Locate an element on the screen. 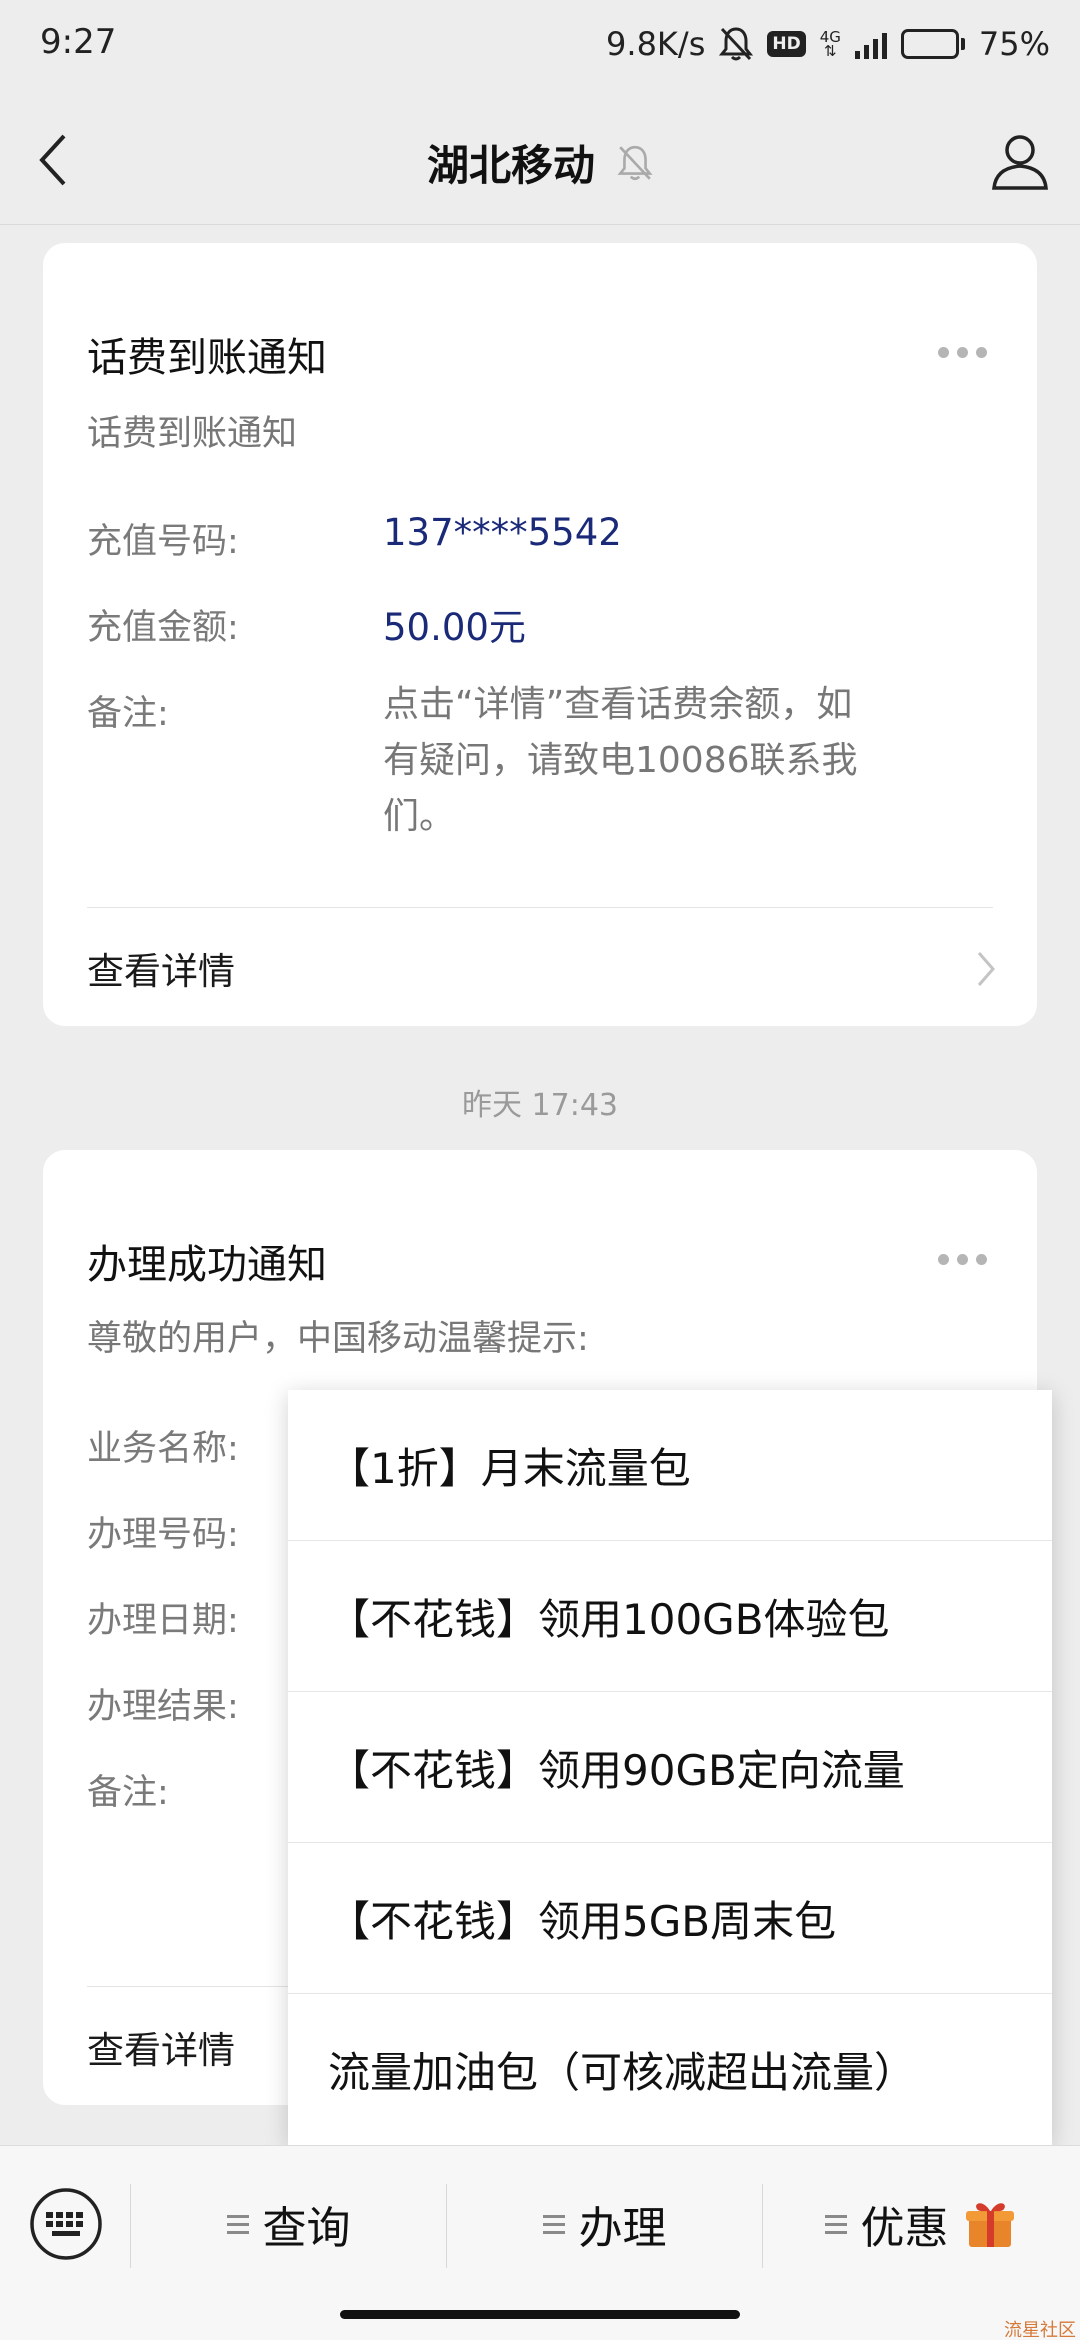 This screenshot has width=1080, height=2340. mute-bell-status-icon is located at coordinates (736, 44).